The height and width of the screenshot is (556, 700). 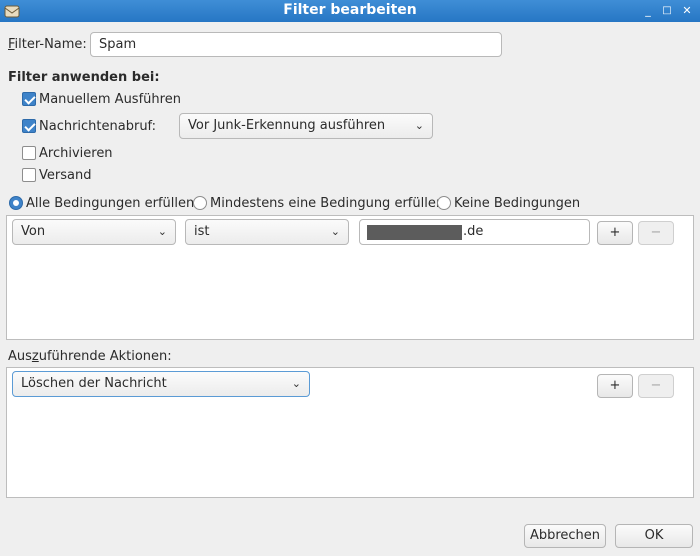 What do you see at coordinates (656, 386) in the screenshot?
I see `remove-action-button: −` at bounding box center [656, 386].